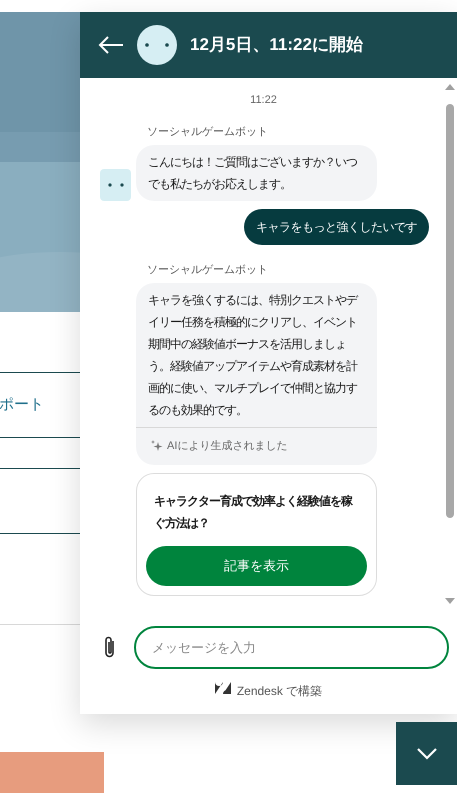 The image size is (457, 794). What do you see at coordinates (253, 355) in the screenshot?
I see `message-text: キャラを強くするには、特別クエストやデイリー任務を積極的にクリアし、イベント期間中の経験値ボーナスを活用しましょう。経験値アップアイテムや育成素材を計画的に使い、マルチプレイで仲間と協力するのも効果的です。` at bounding box center [253, 355].